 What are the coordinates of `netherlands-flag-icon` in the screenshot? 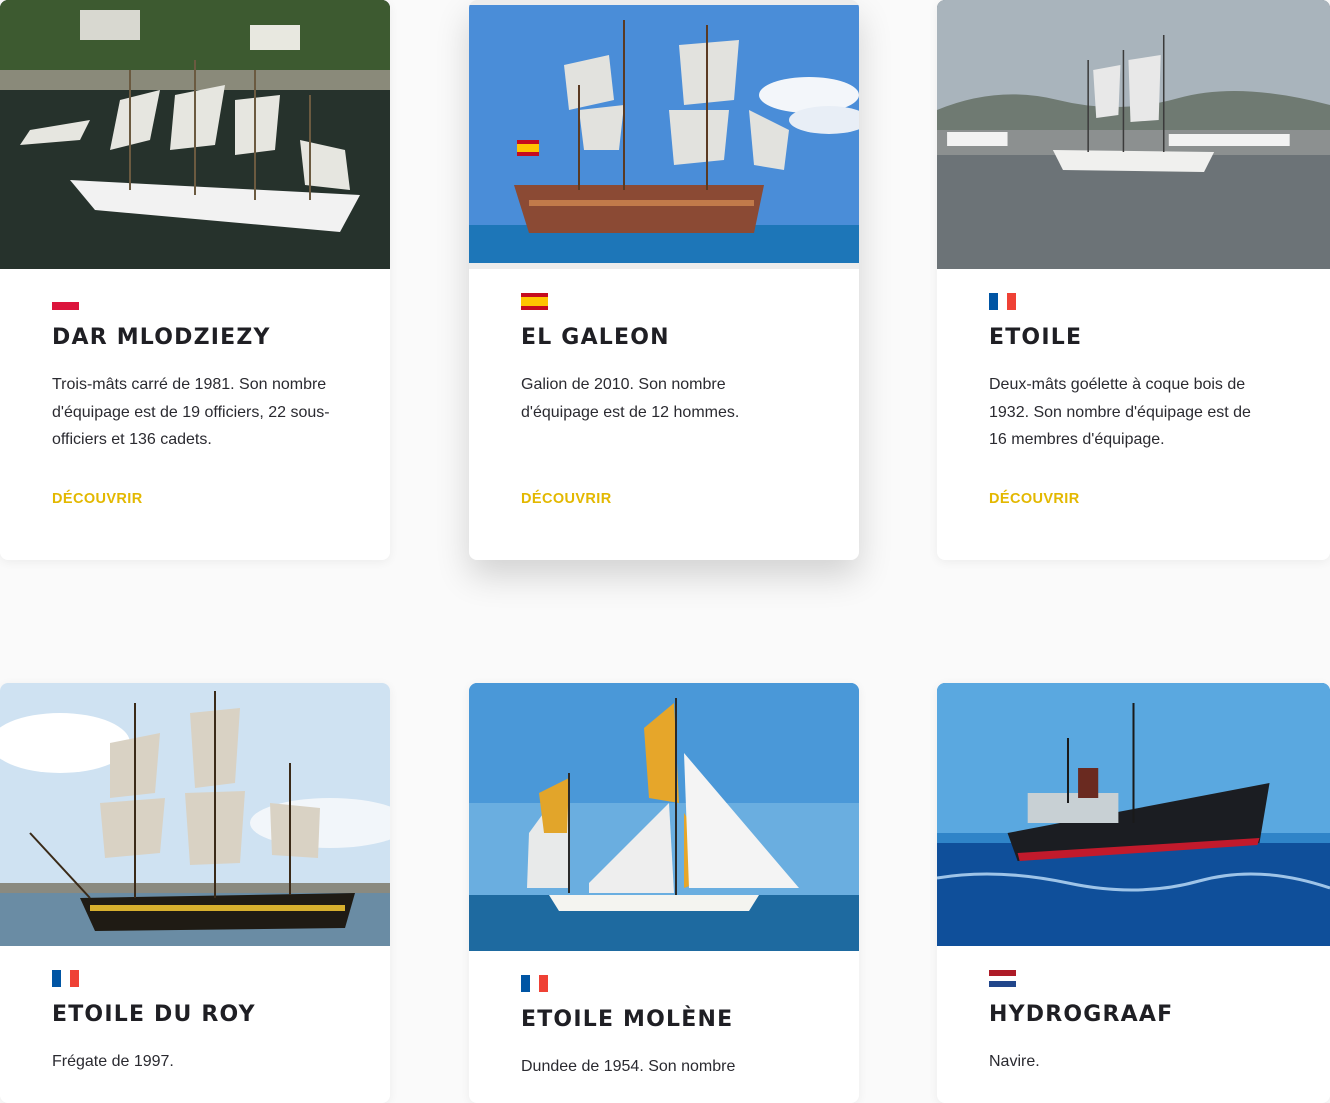 It's located at (1002, 979).